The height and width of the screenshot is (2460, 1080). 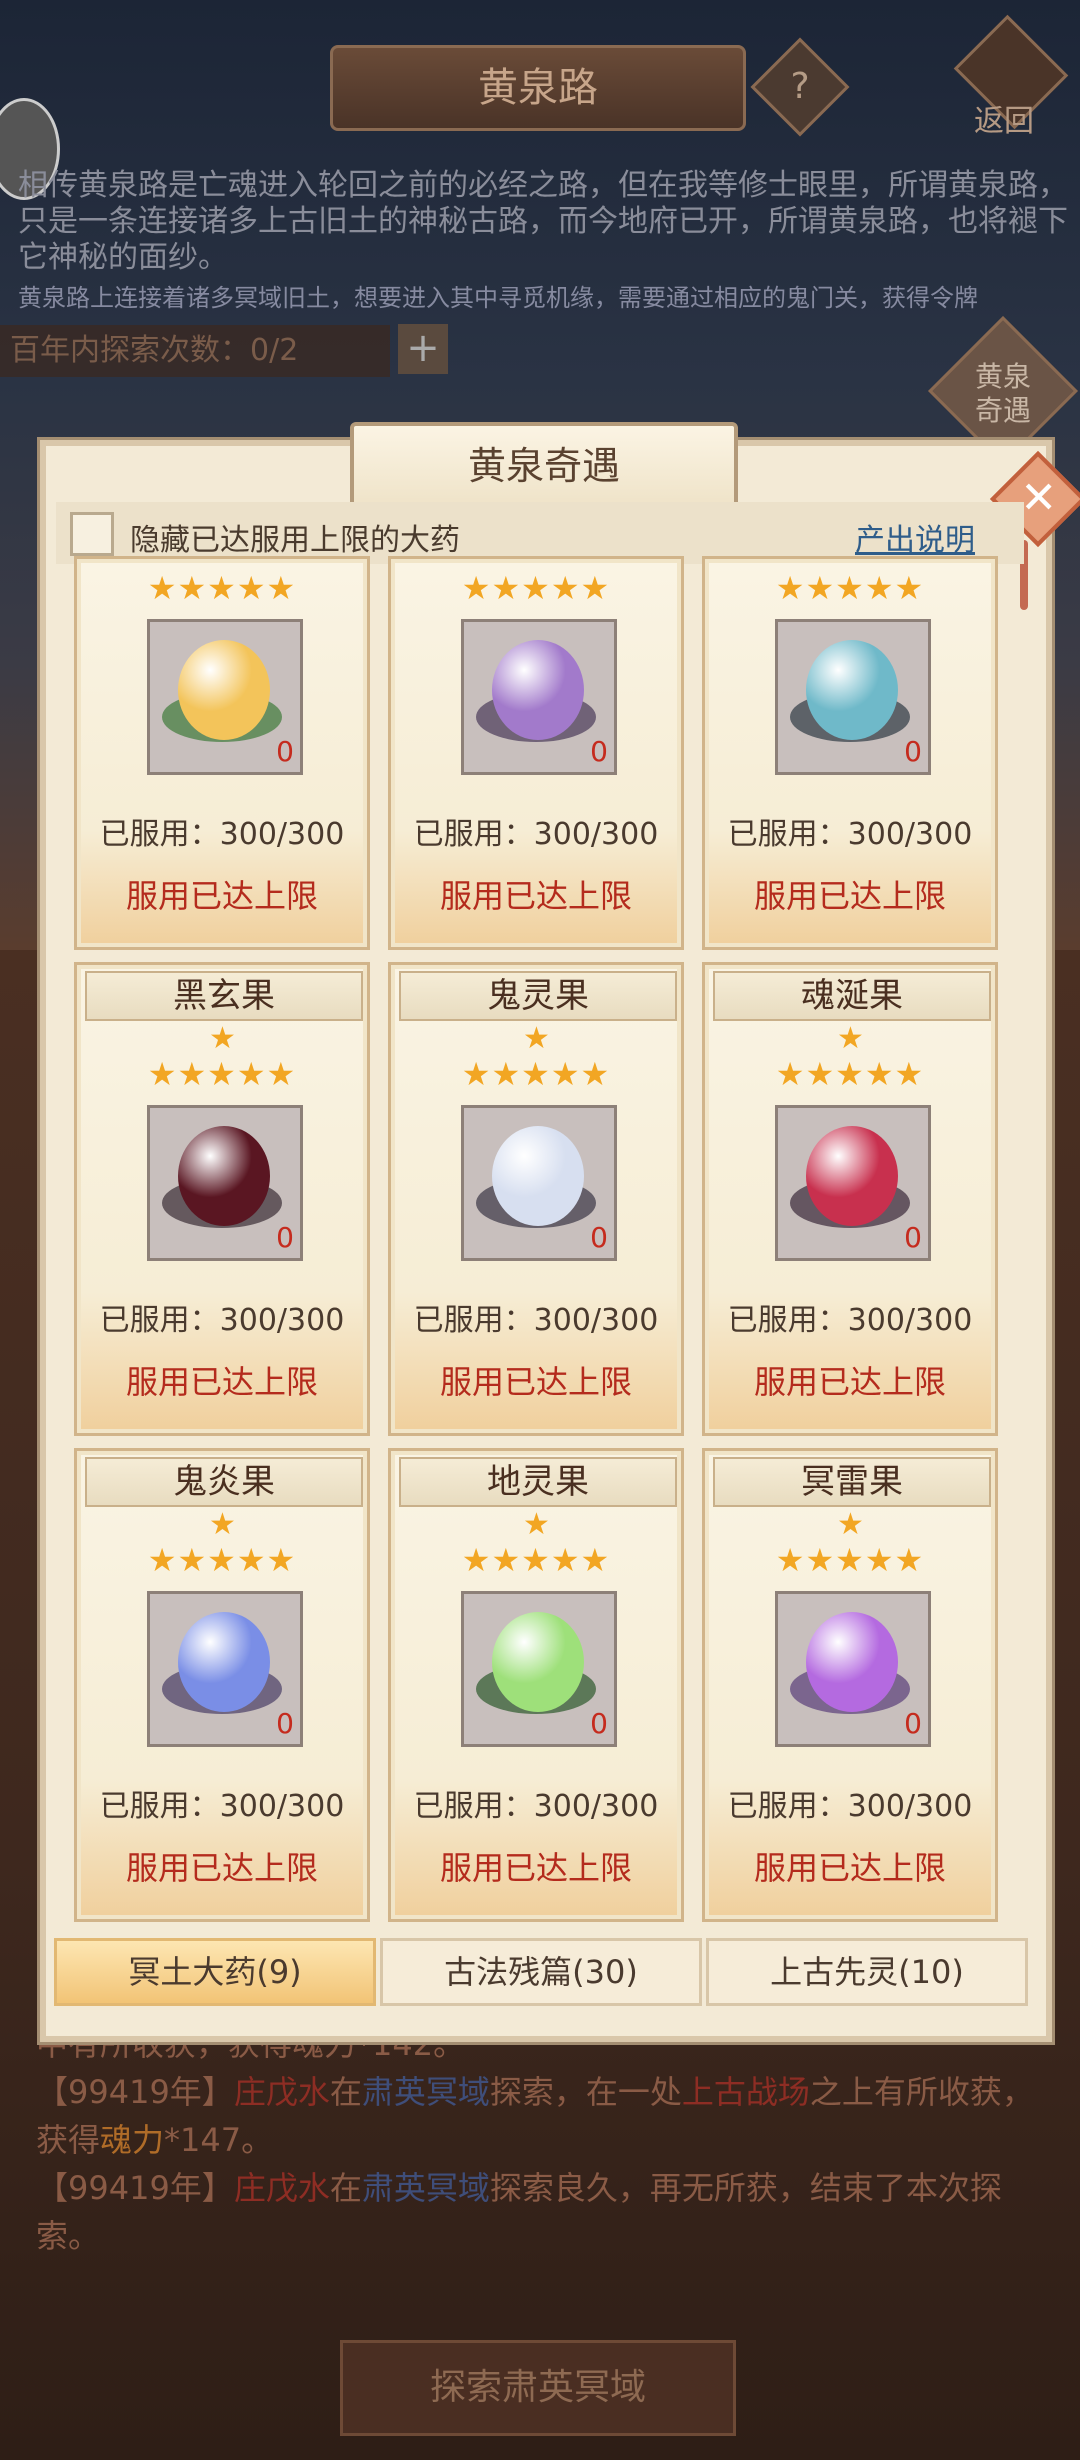 What do you see at coordinates (215, 1972) in the screenshot?
I see `tab-underworld-medicine: 冥土大药(9)` at bounding box center [215, 1972].